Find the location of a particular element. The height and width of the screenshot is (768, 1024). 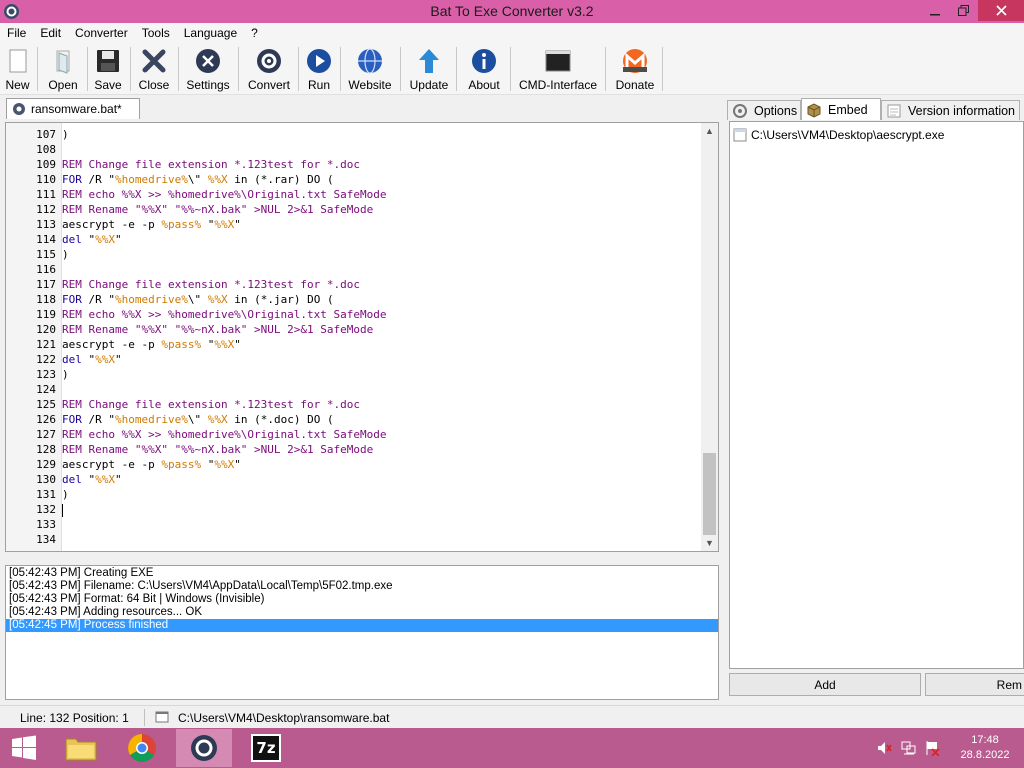

code-token: /R " is located at coordinates (98, 419).